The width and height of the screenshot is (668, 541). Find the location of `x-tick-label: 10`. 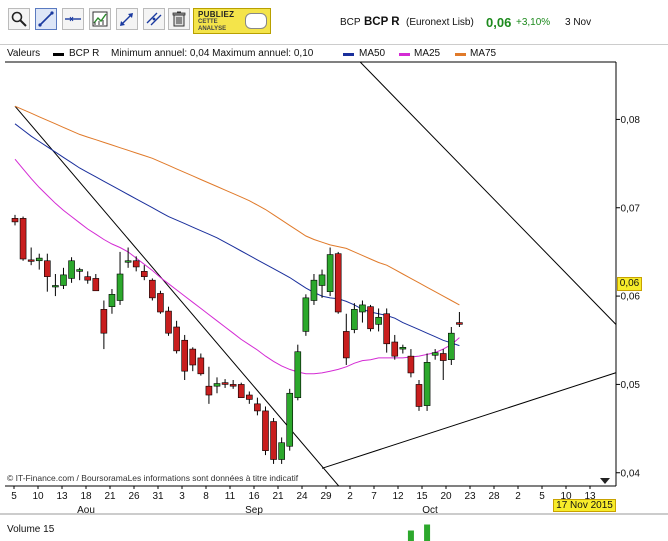

x-tick-label: 10 is located at coordinates (38, 496).